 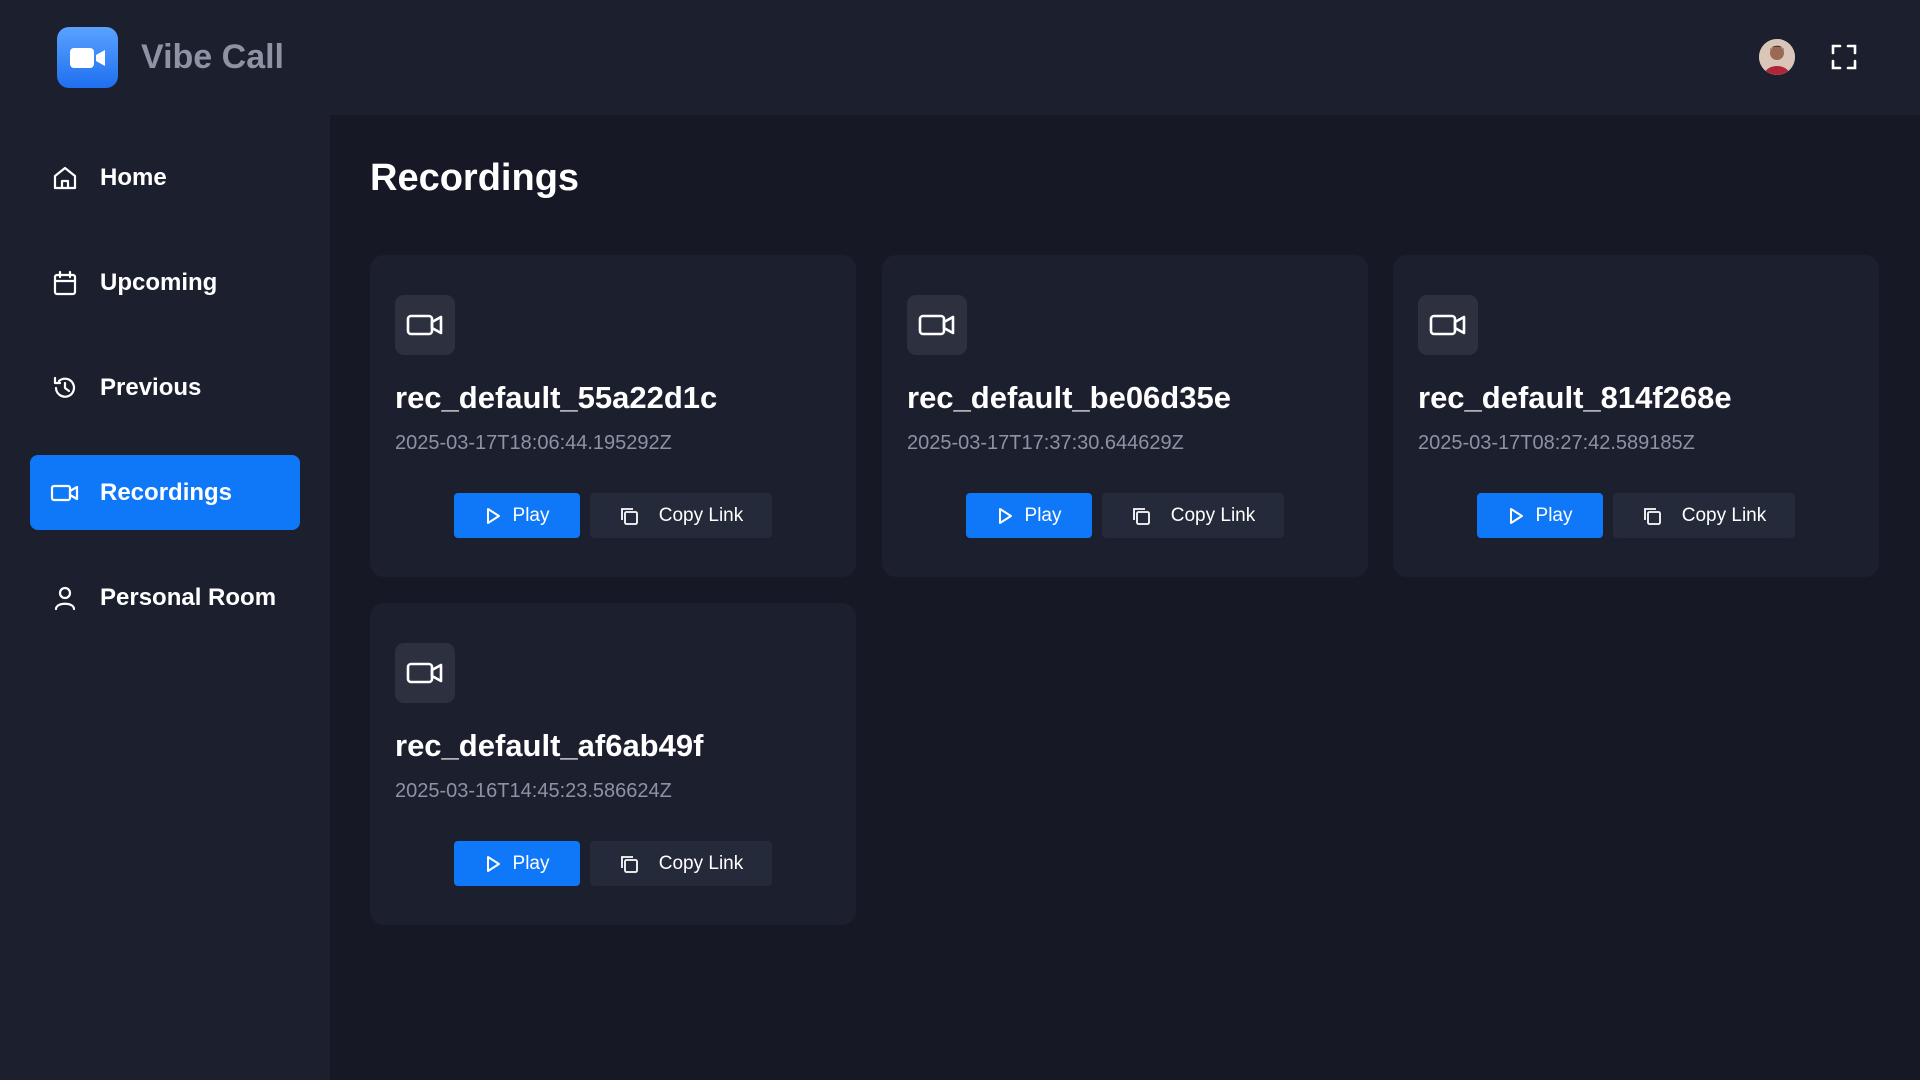 What do you see at coordinates (1575, 397) in the screenshot?
I see `recording-title: rec_default_814f268e` at bounding box center [1575, 397].